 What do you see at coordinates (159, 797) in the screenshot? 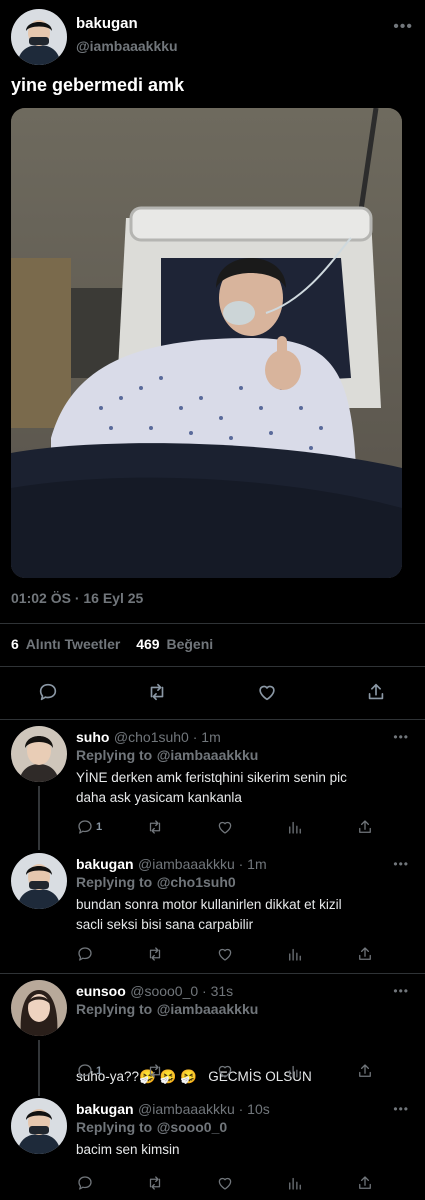
I see `reply-text-line: daha ask yasicam kankanla` at bounding box center [159, 797].